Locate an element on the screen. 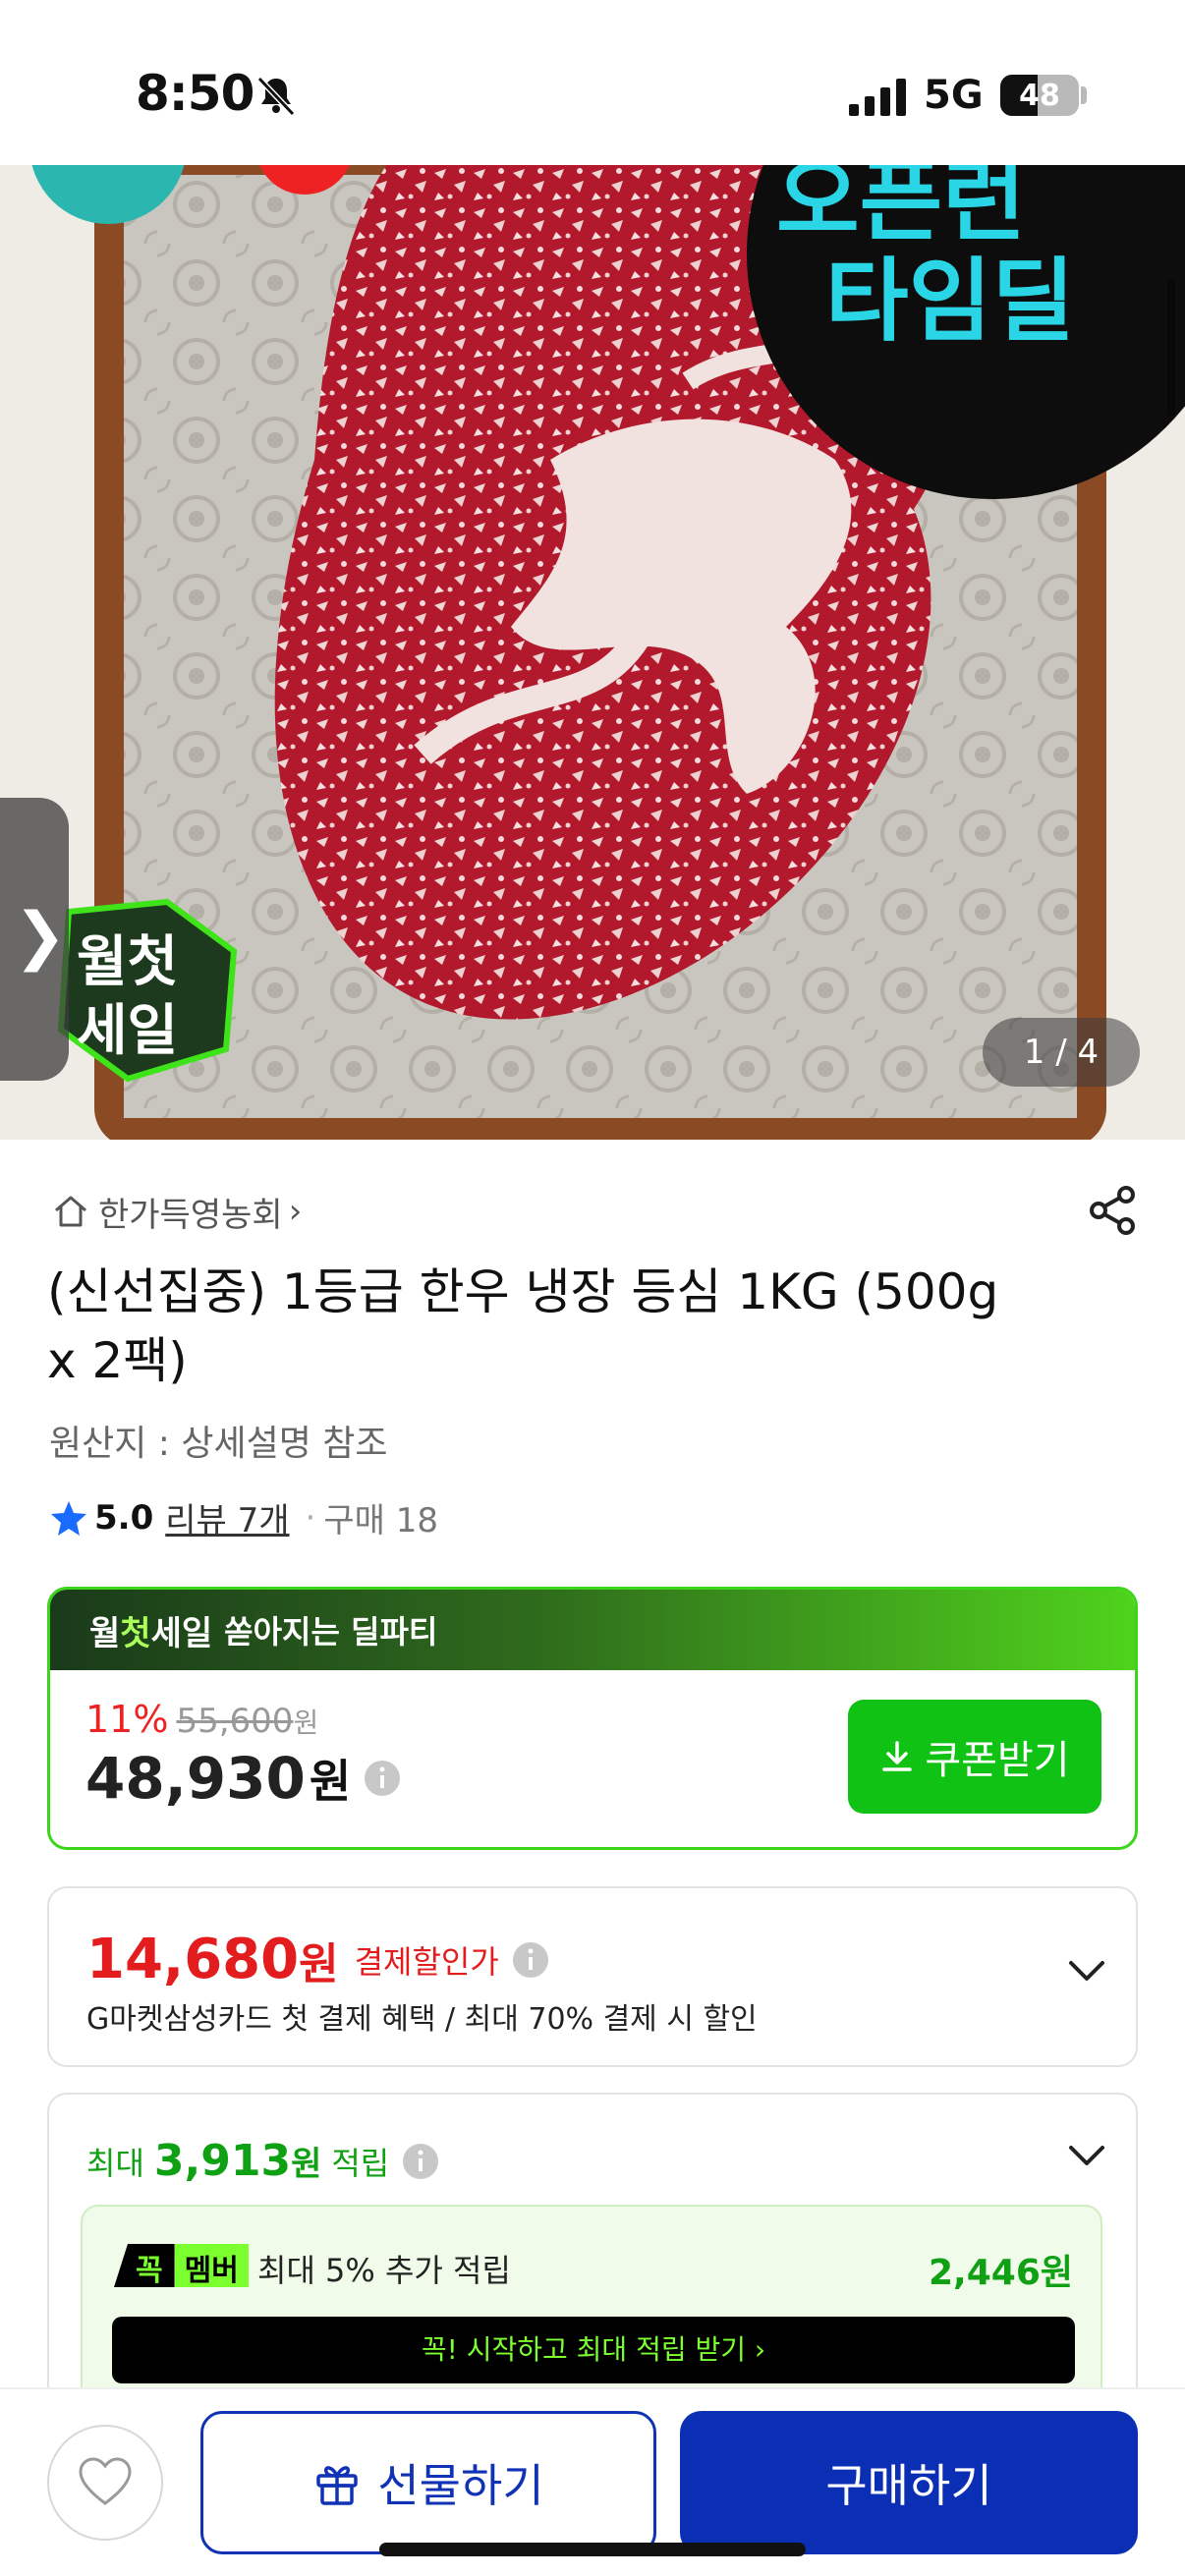  sale-subtitle: 쏟아지는 딜파티 is located at coordinates (331, 1632).